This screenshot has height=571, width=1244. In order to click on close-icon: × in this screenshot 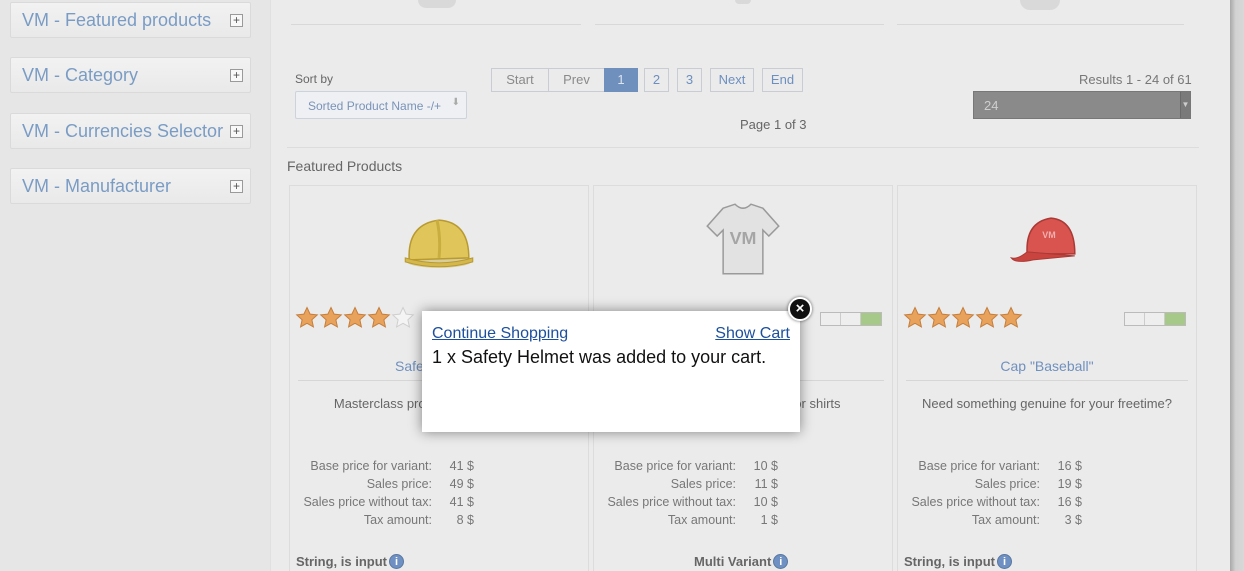, I will do `click(800, 309)`.